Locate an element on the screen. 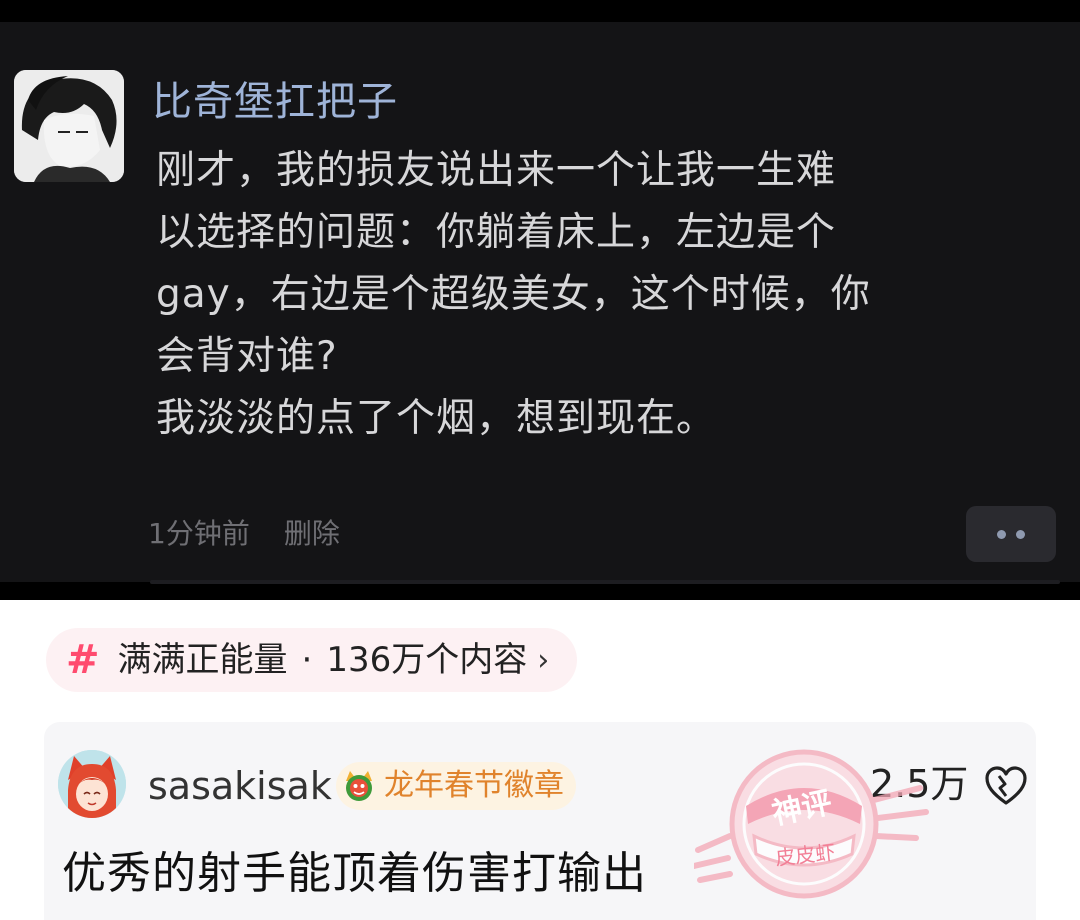 Image resolution: width=1080 pixels, height=920 pixels. dragon-year-badge: 龙年春节徽章 is located at coordinates (456, 786).